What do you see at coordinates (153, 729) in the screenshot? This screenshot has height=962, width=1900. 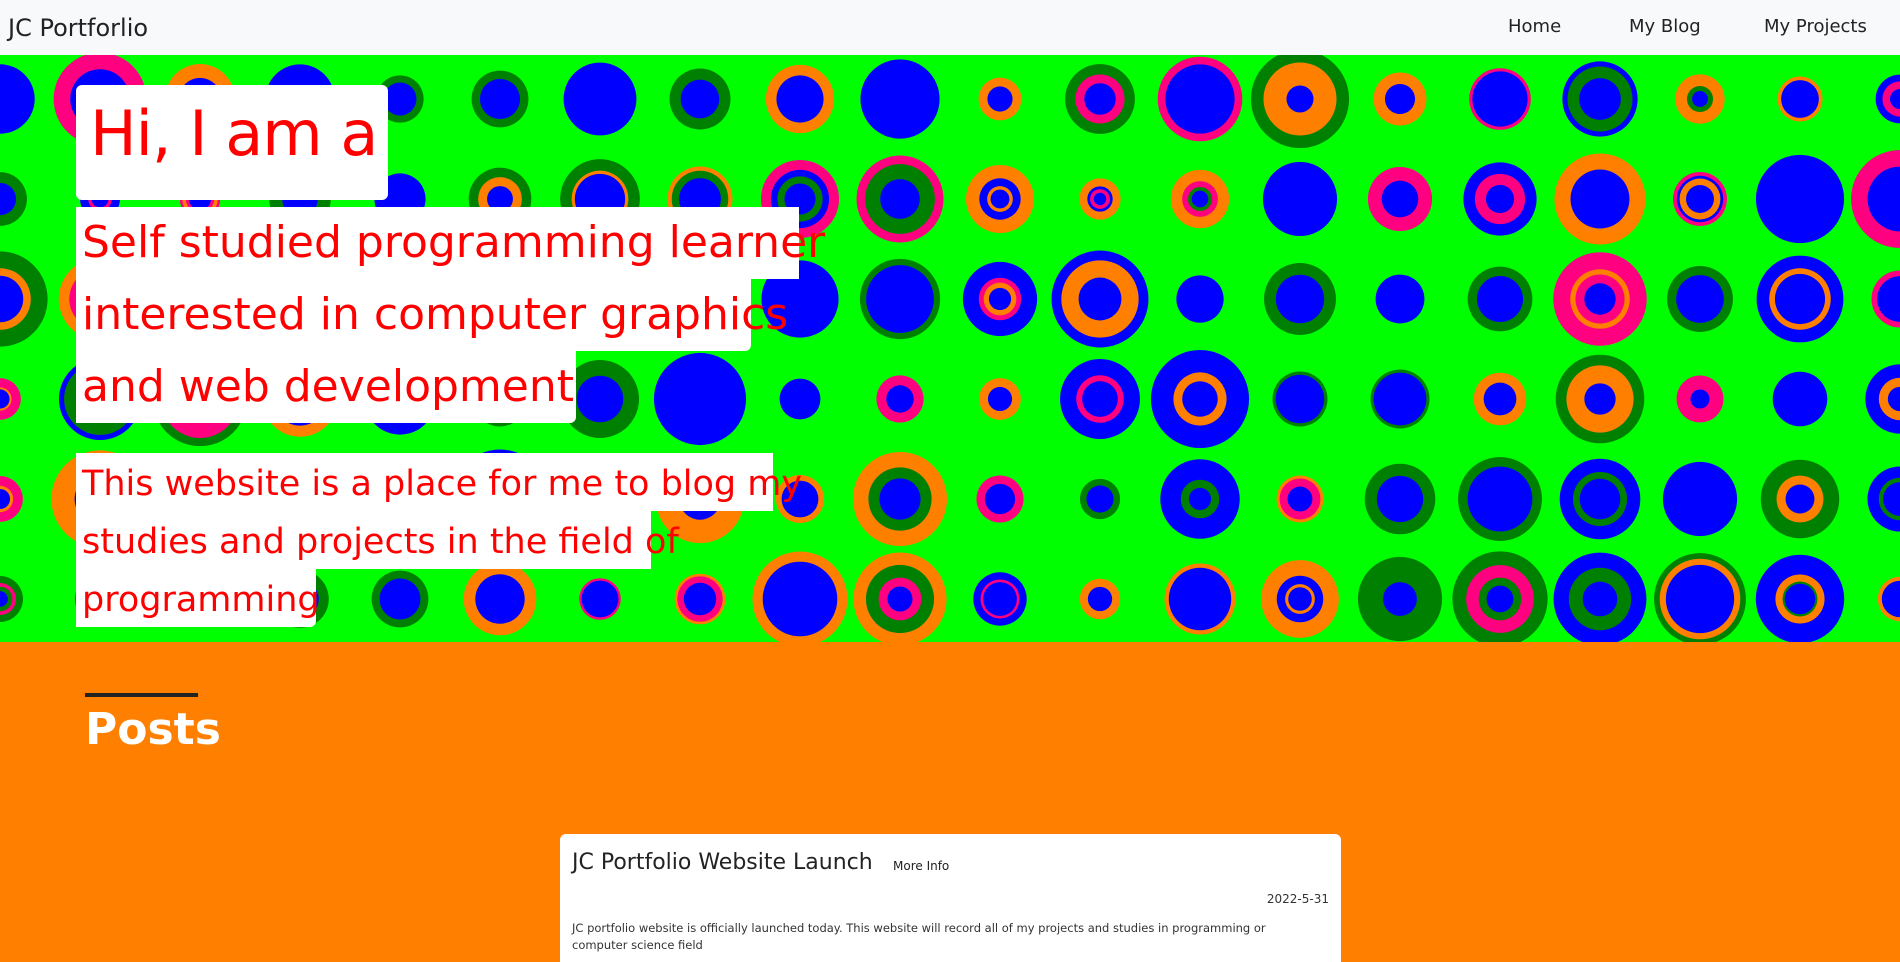 I see `posts-heading: Posts` at bounding box center [153, 729].